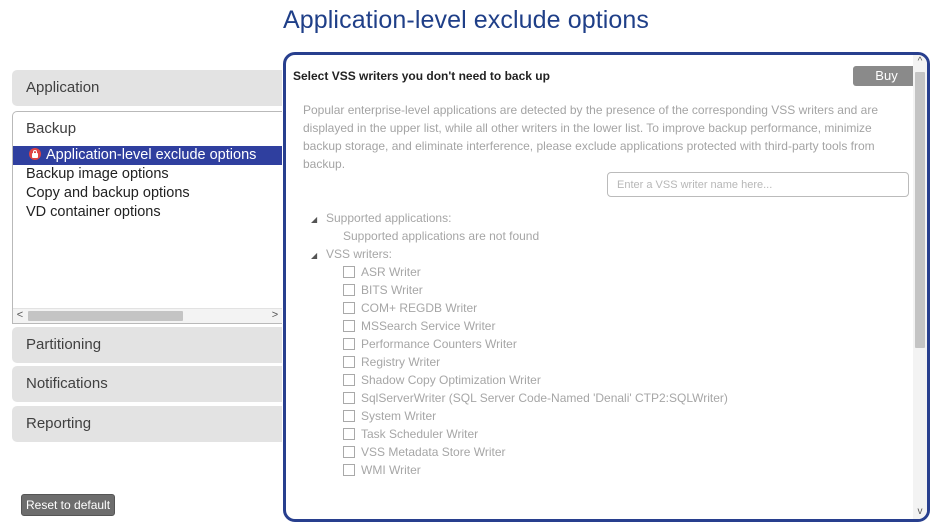 The height and width of the screenshot is (524, 936). Describe the element at coordinates (147, 174) in the screenshot. I see `nav-item-backup-image-options: Backup image options` at that location.